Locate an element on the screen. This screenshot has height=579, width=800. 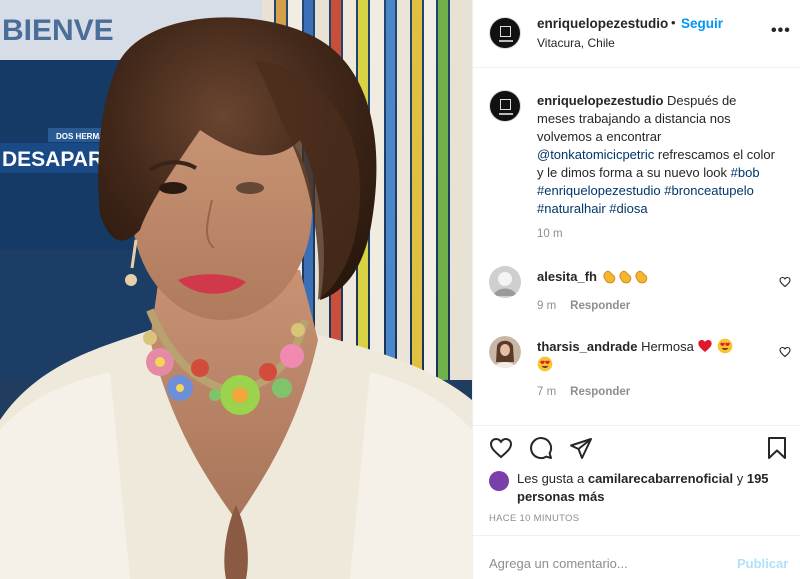
publish-button: Publicar is located at coordinates (762, 563).